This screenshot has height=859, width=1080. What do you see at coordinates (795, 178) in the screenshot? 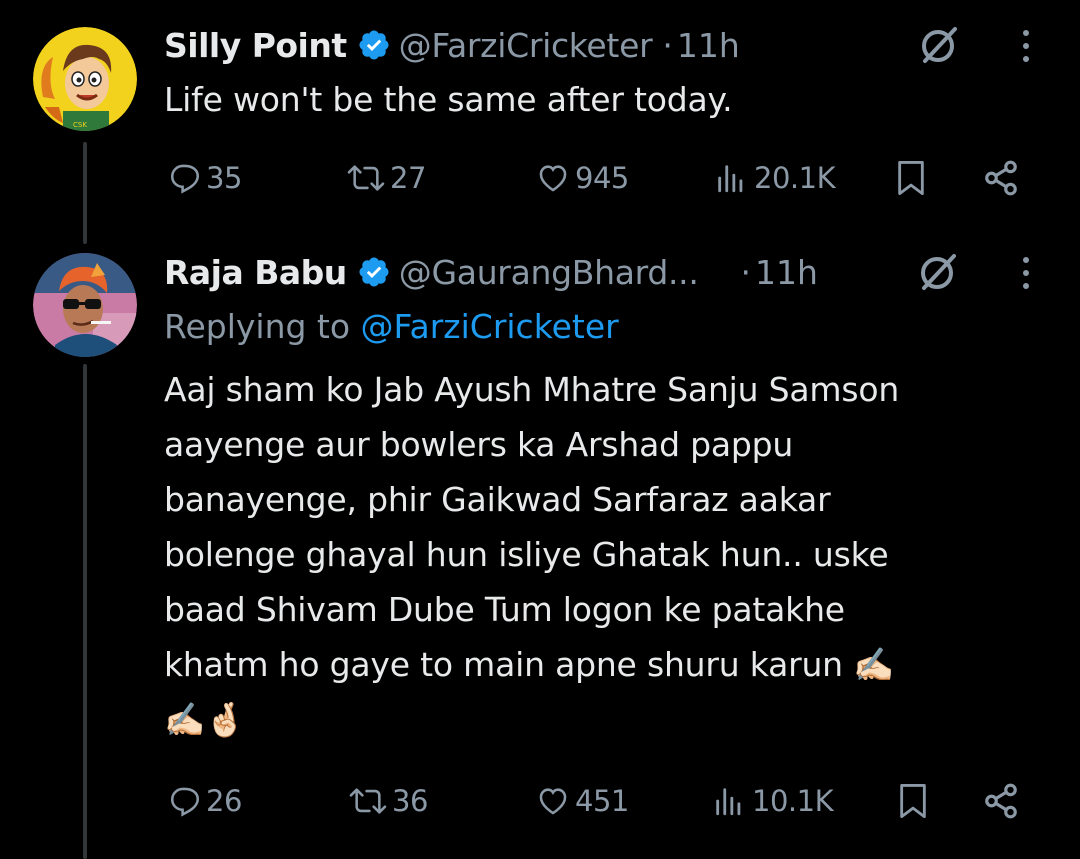
I see `views-count: 20.1K` at bounding box center [795, 178].